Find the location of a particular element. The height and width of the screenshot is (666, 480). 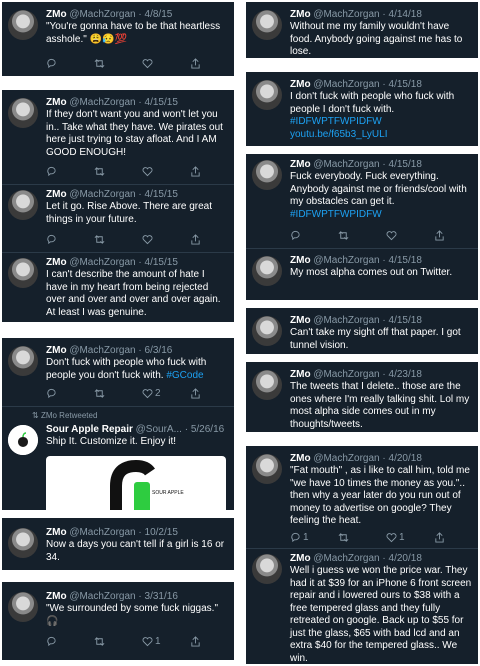

tweet-date: 4/23/18 is located at coordinates (405, 374).